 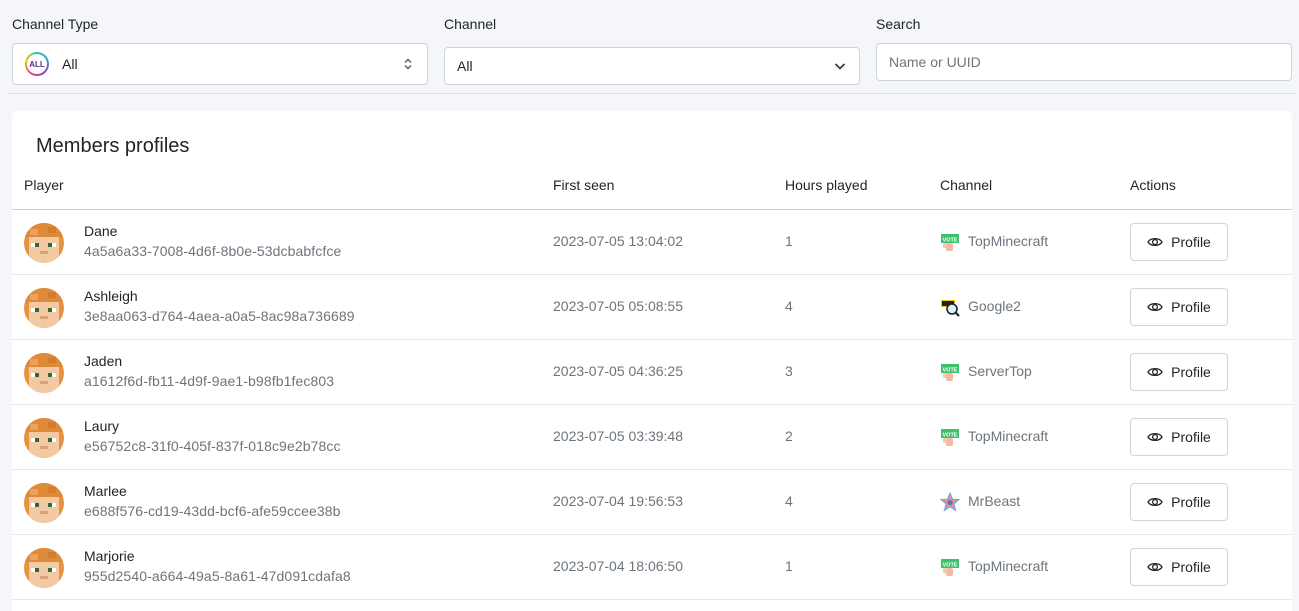 I want to click on first-seen: 2023-07-05 05:08:55, so click(x=618, y=306).